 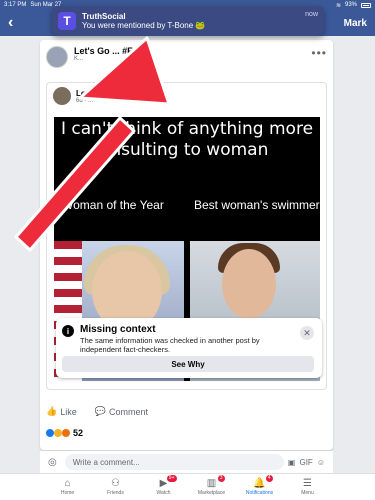 I want to click on notification-app-name: TruthSocial, so click(x=104, y=16).